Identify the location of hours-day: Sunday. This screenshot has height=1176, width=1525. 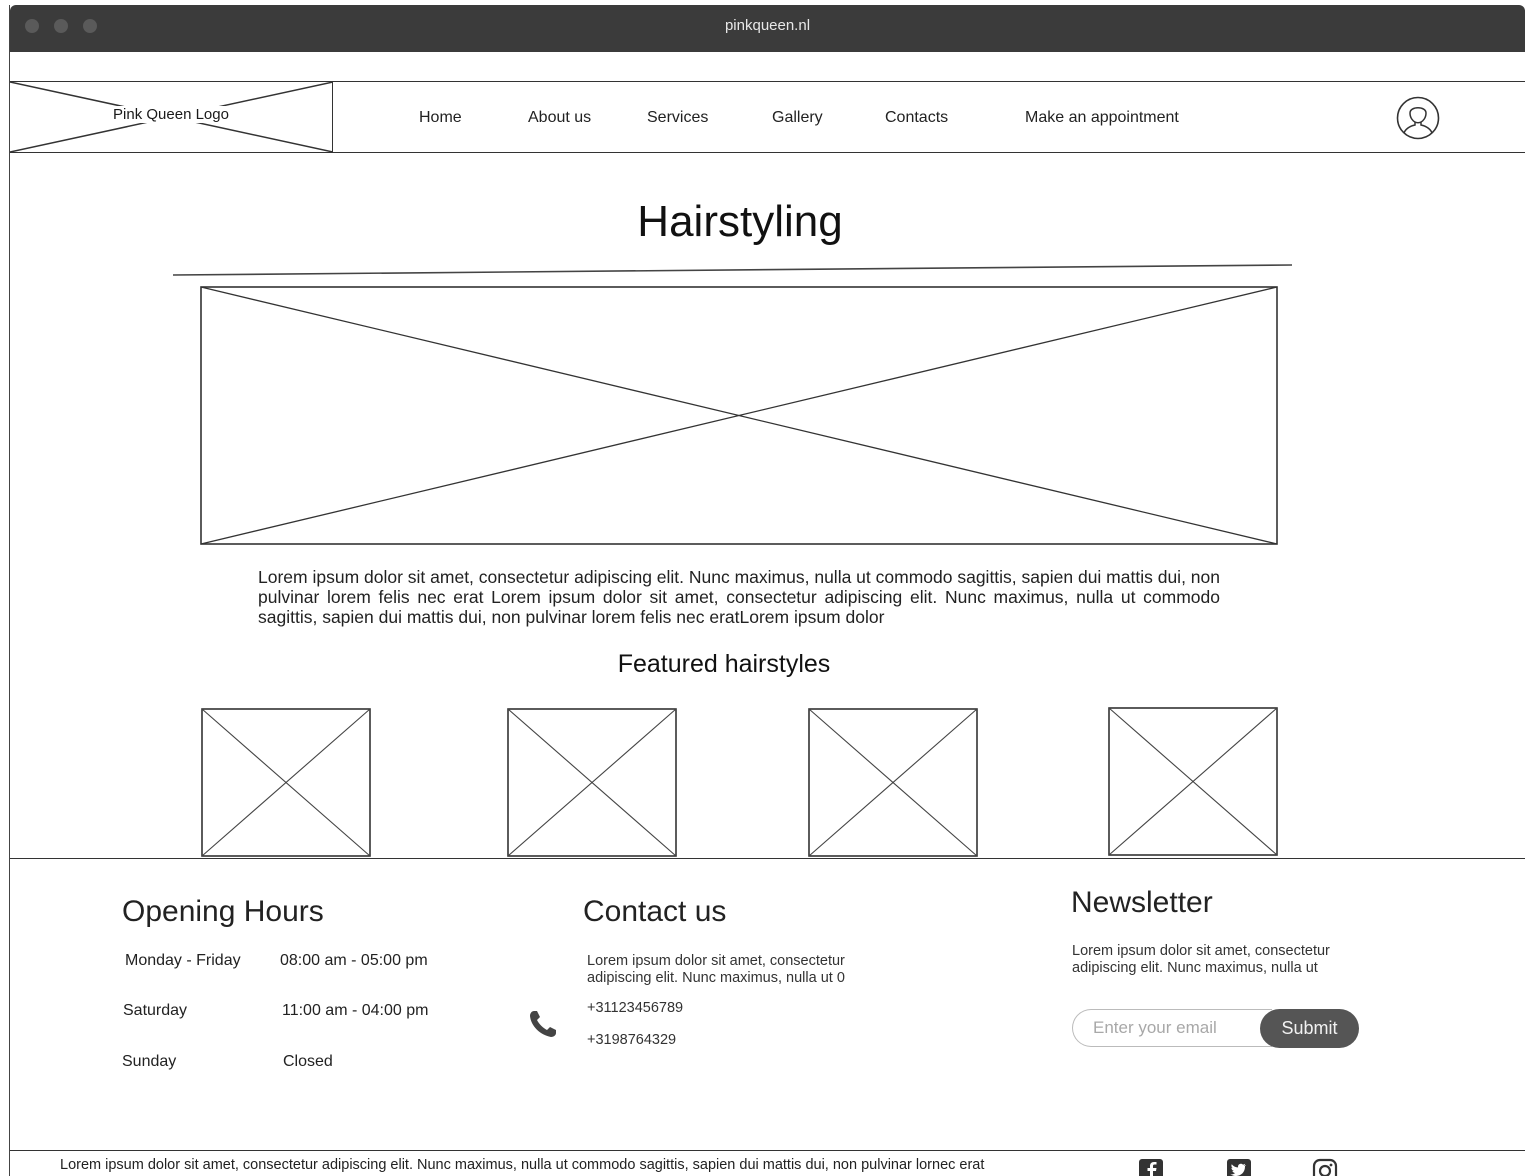
(149, 1061).